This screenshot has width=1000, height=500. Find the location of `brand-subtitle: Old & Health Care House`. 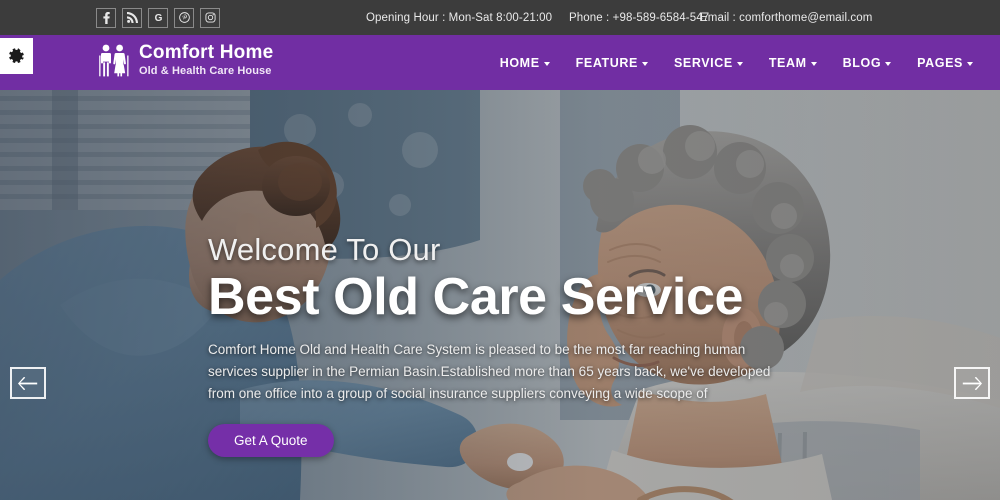

brand-subtitle: Old & Health Care House is located at coordinates (205, 71).